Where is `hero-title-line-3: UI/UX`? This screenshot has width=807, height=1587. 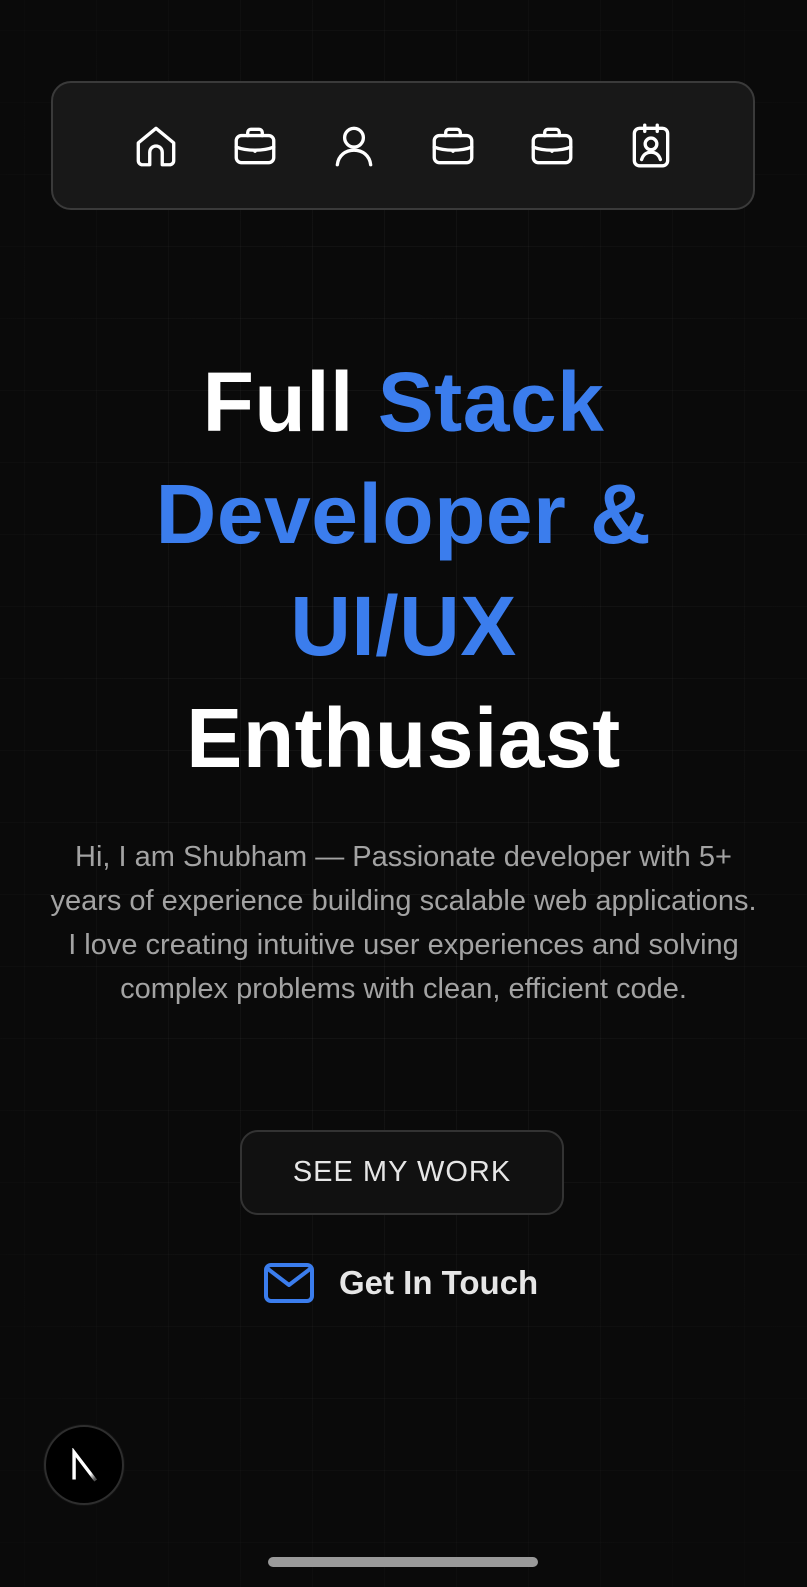
hero-title-line-3: UI/UX is located at coordinates (403, 626).